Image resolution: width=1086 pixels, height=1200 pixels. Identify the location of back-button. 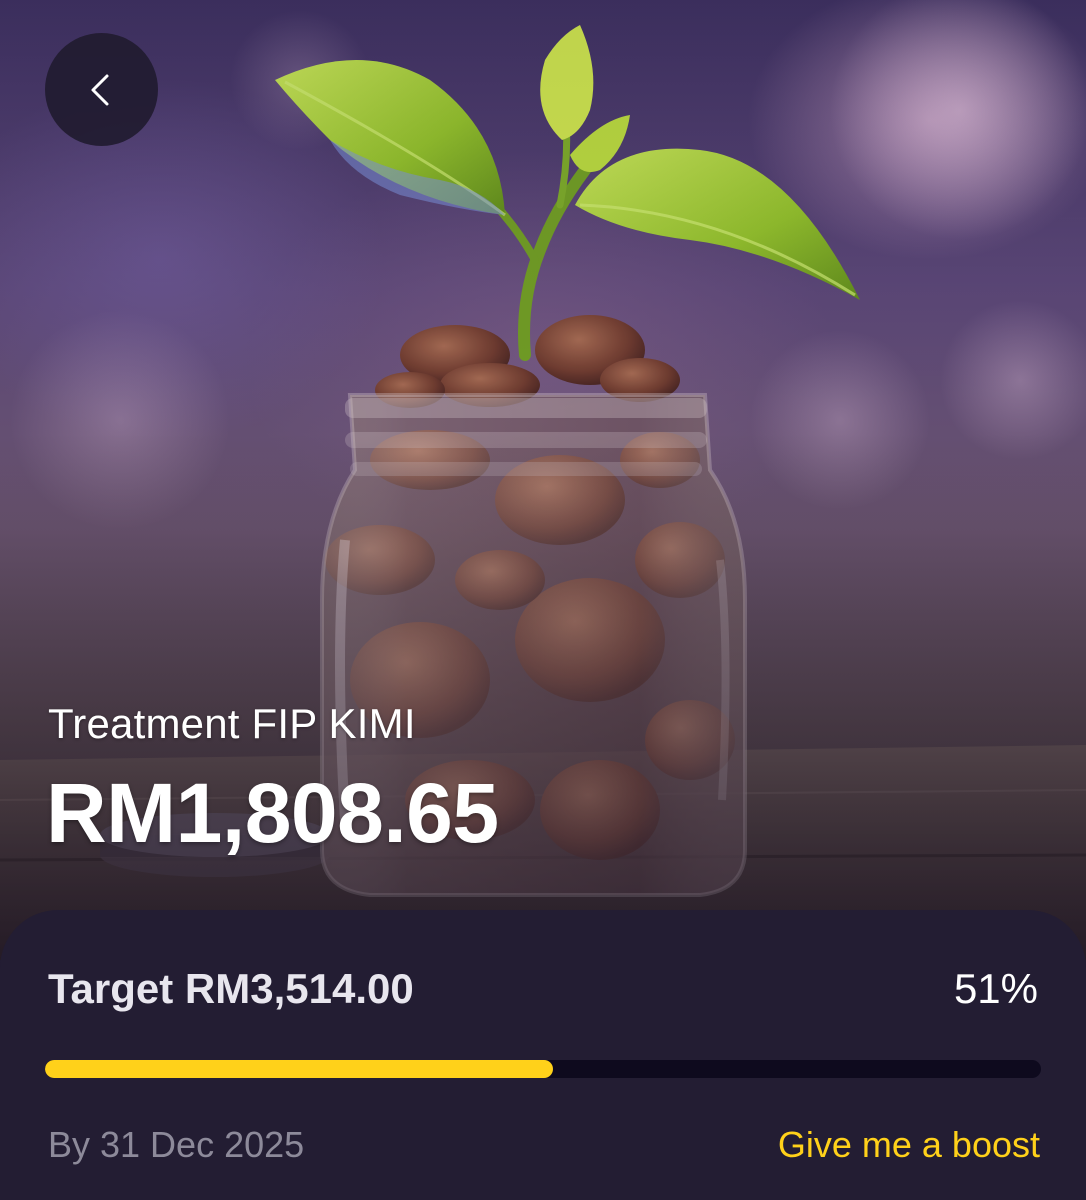
(101, 89).